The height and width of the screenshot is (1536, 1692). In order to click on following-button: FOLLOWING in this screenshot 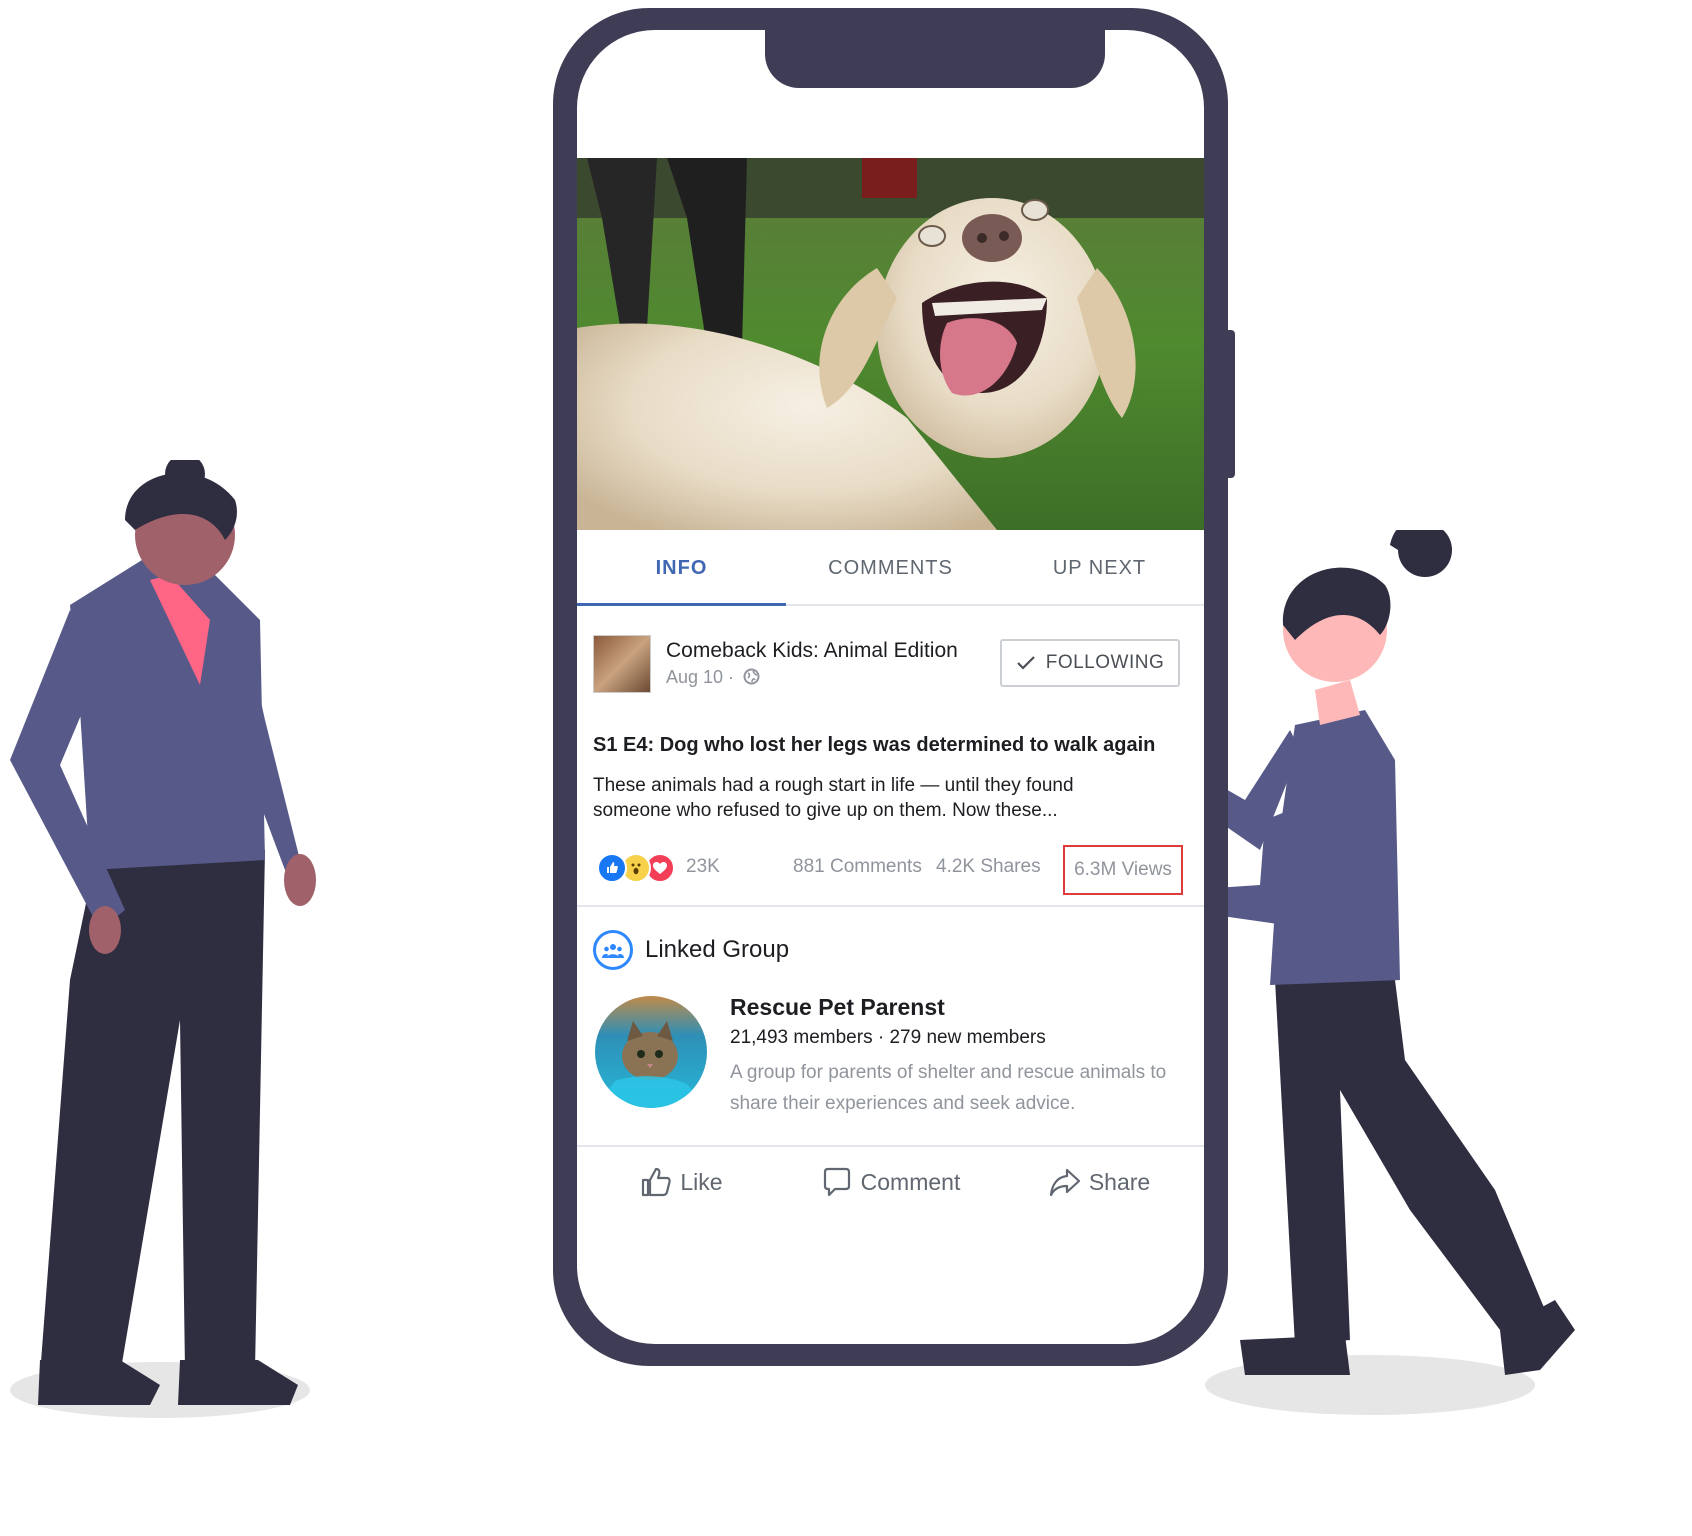, I will do `click(1090, 663)`.